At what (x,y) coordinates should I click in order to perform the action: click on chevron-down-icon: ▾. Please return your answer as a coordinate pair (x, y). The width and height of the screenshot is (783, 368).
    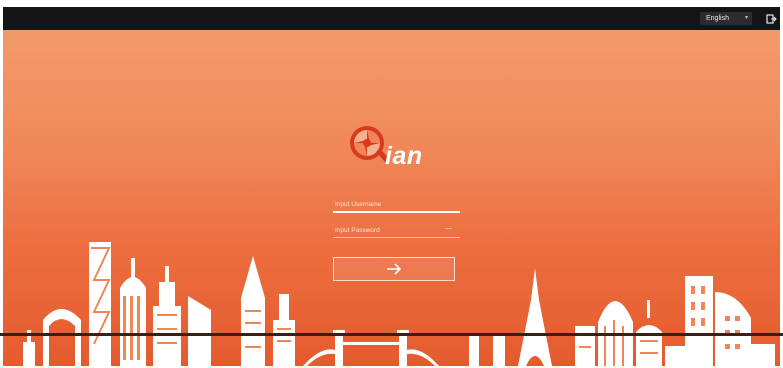
    Looking at the image, I should click on (746, 18).